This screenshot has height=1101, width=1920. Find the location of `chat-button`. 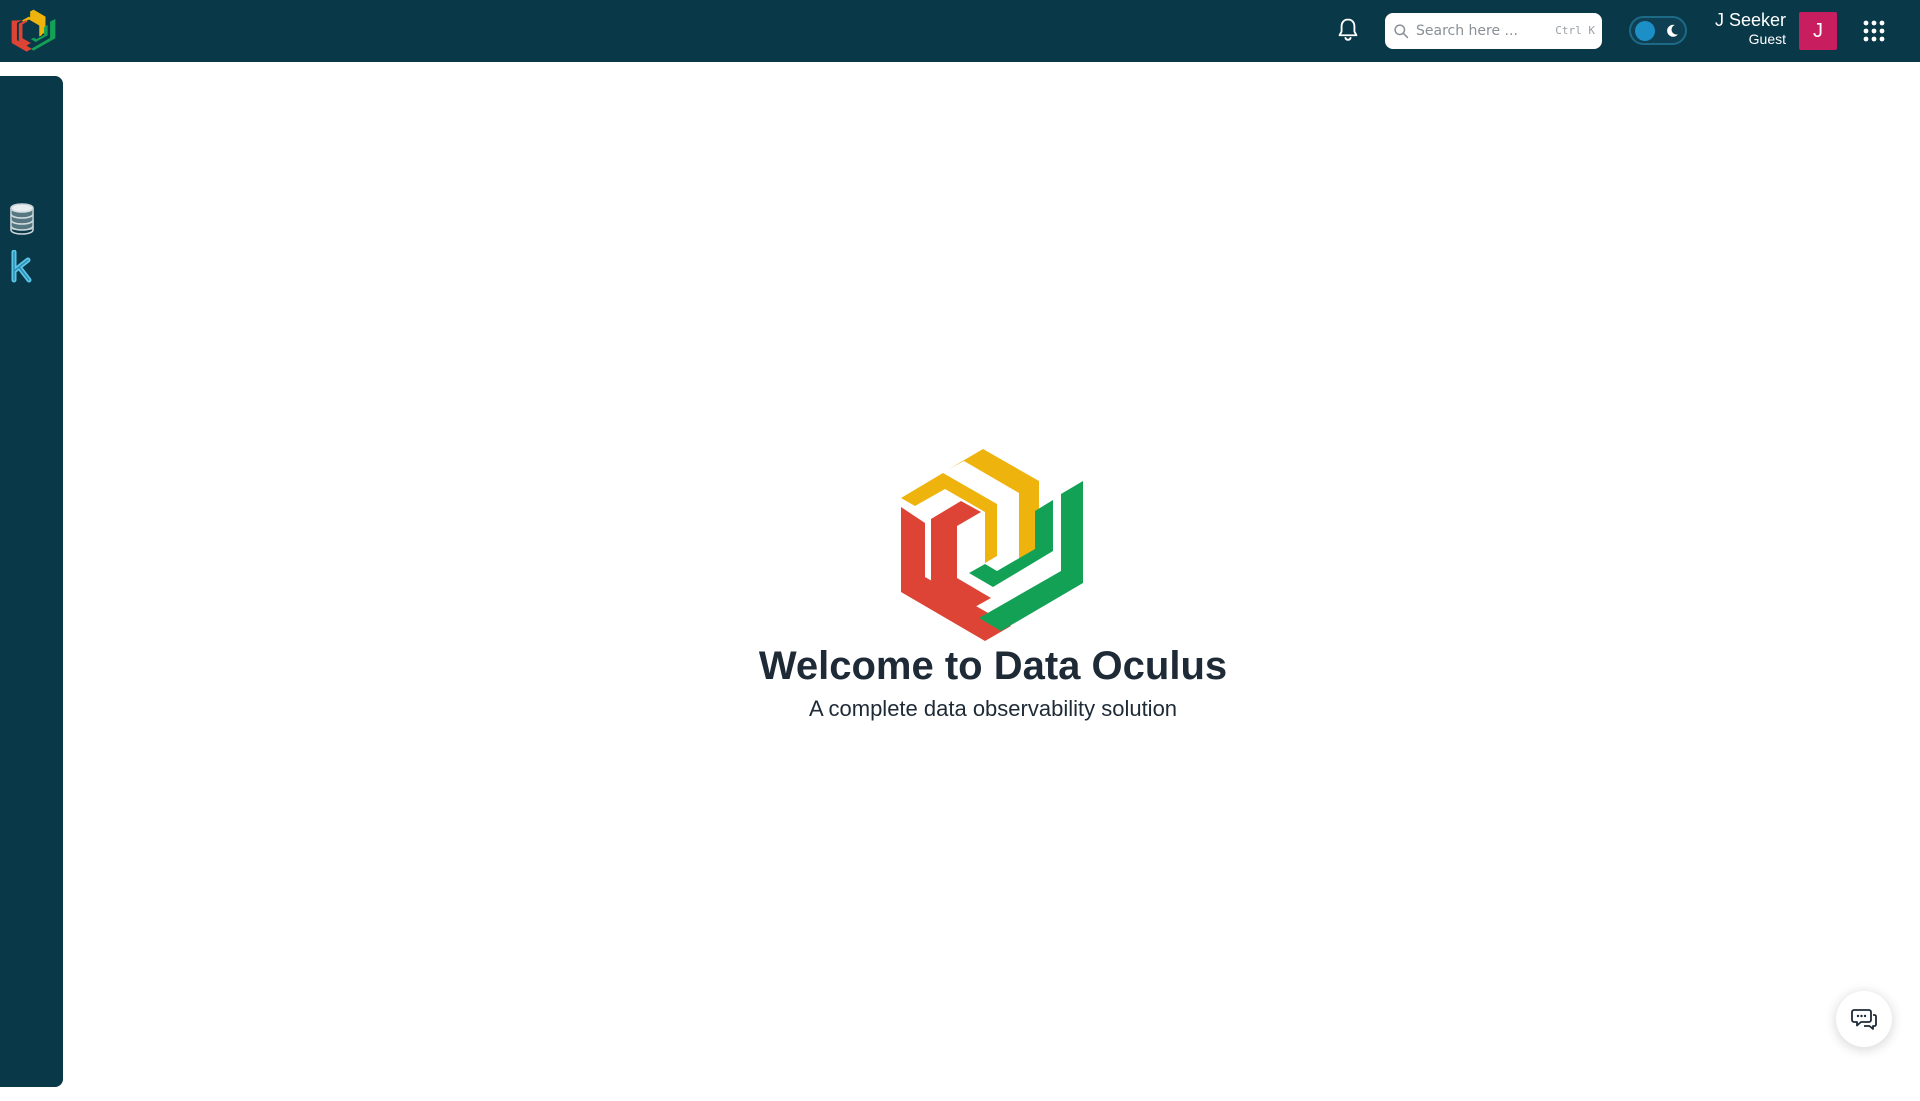

chat-button is located at coordinates (1864, 1019).